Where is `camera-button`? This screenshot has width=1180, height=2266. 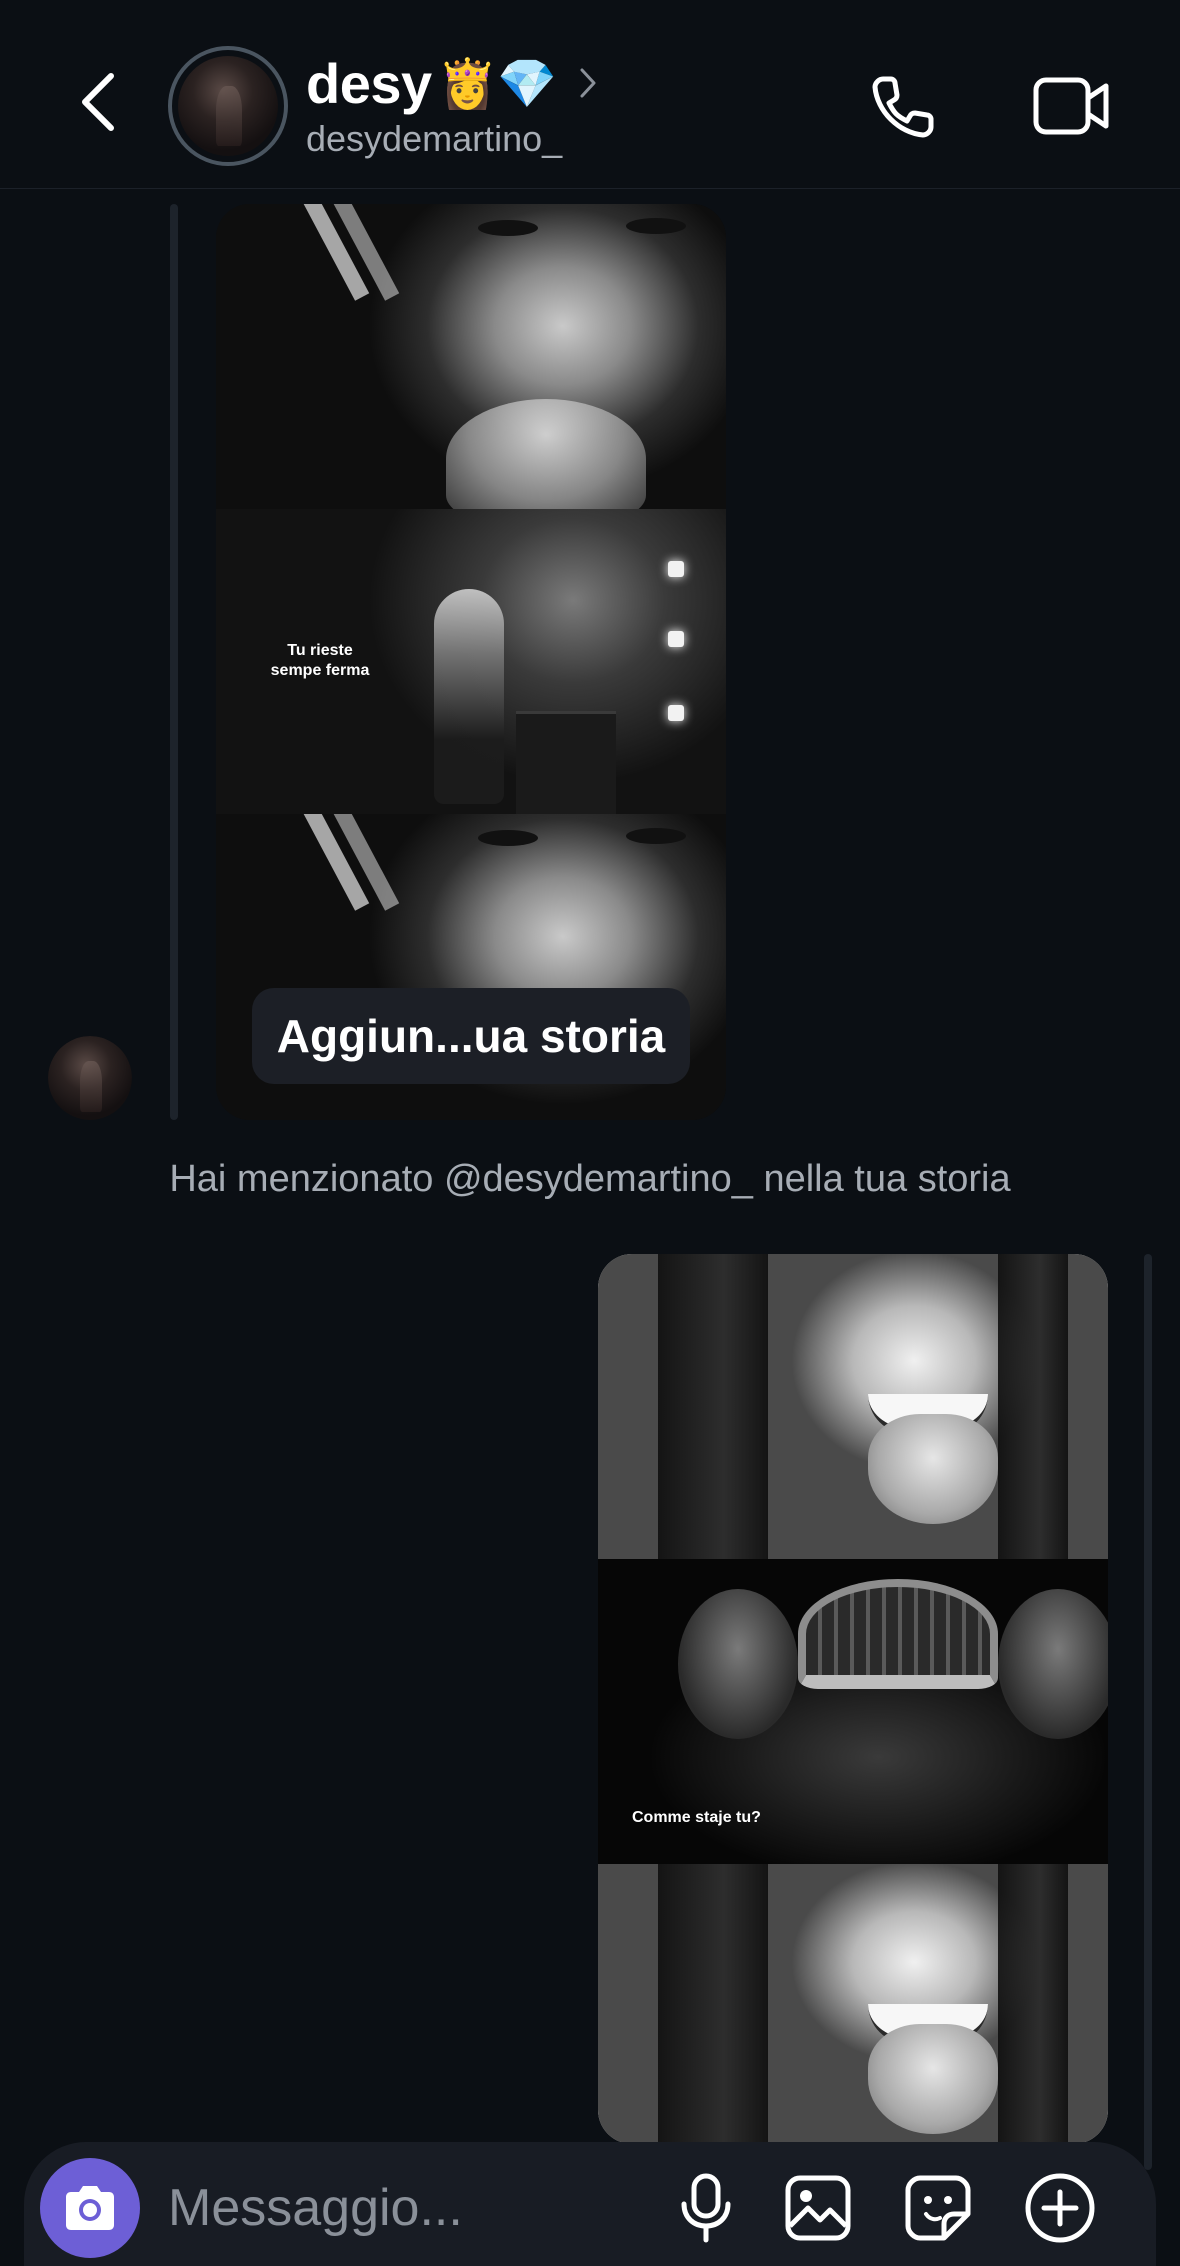
camera-button is located at coordinates (90, 2208).